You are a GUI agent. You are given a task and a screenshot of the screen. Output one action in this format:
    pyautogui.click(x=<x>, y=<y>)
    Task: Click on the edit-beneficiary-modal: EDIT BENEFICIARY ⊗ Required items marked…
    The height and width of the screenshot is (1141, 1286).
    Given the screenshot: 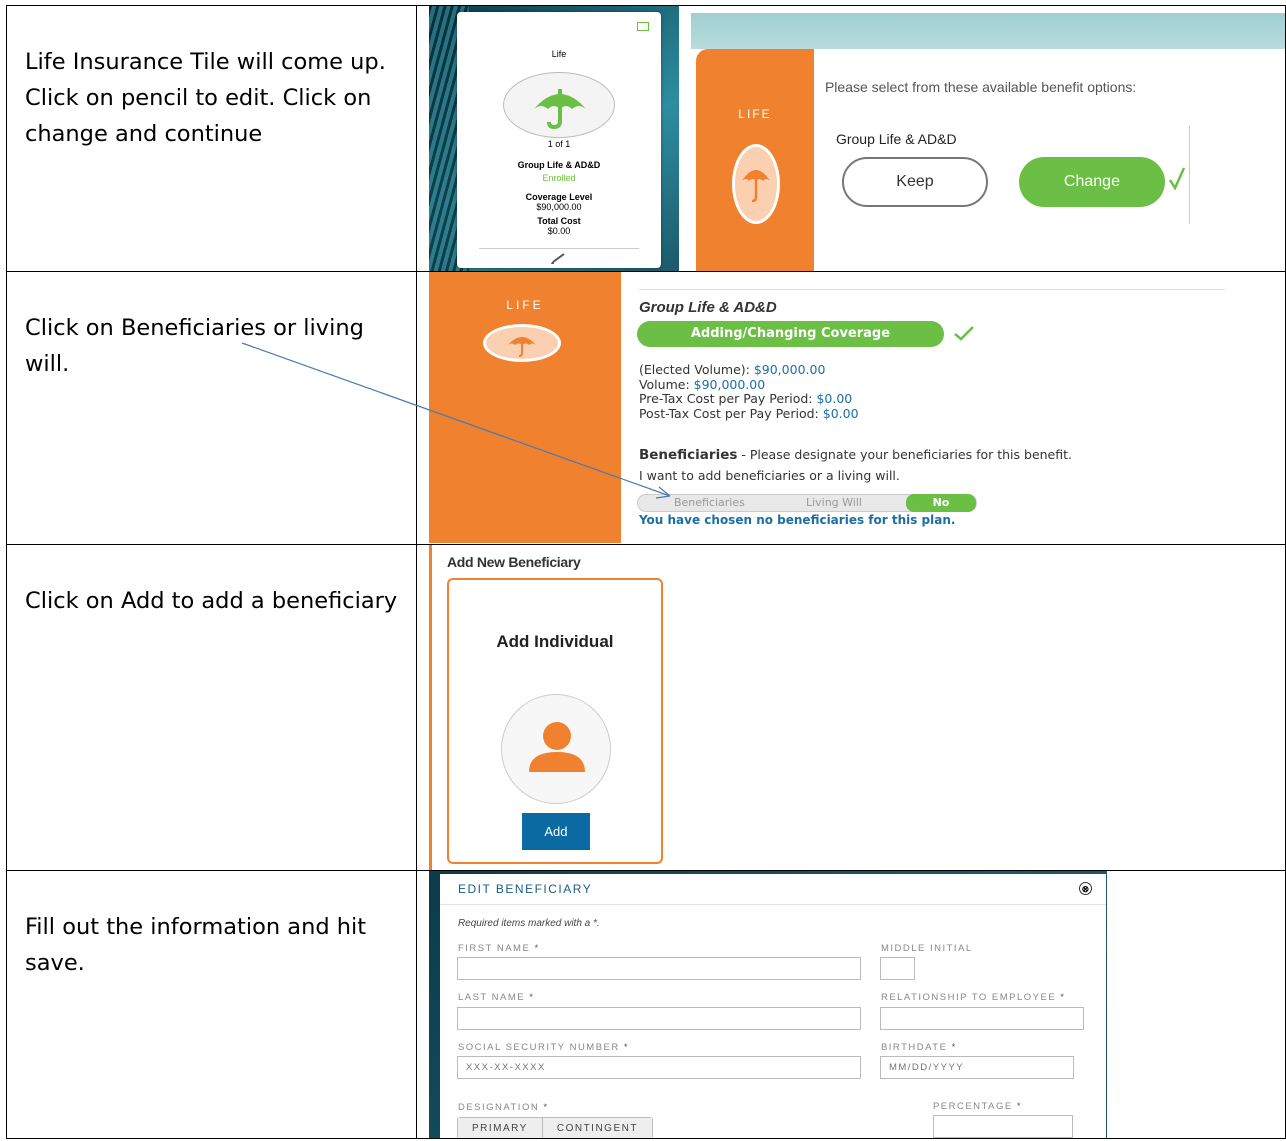 What is the action you would take?
    pyautogui.click(x=772, y=1006)
    